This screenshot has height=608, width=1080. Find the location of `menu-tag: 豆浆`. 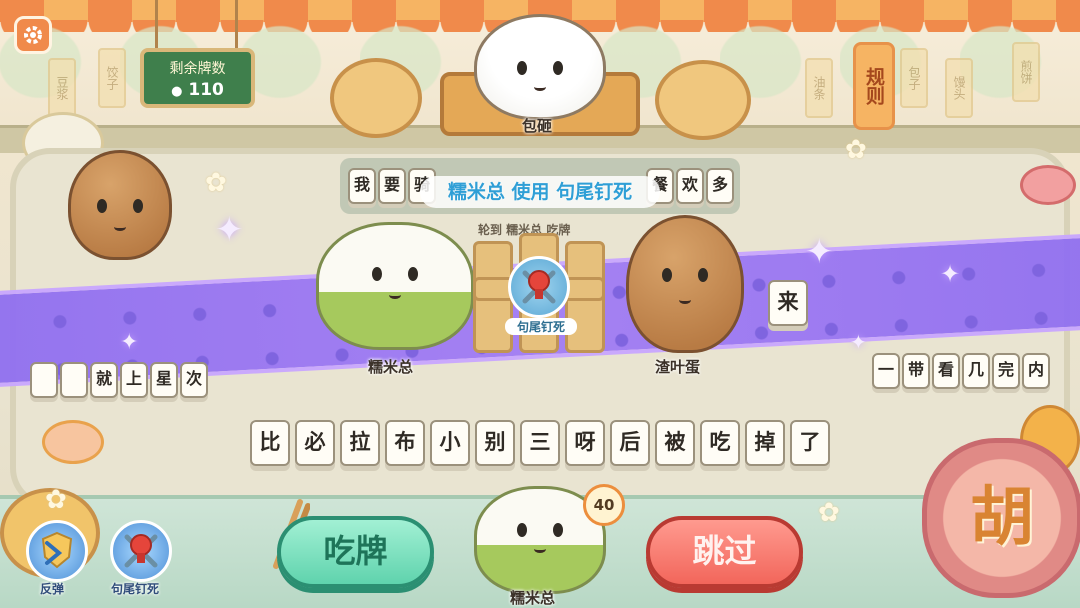

menu-tag: 豆浆 is located at coordinates (62, 88).